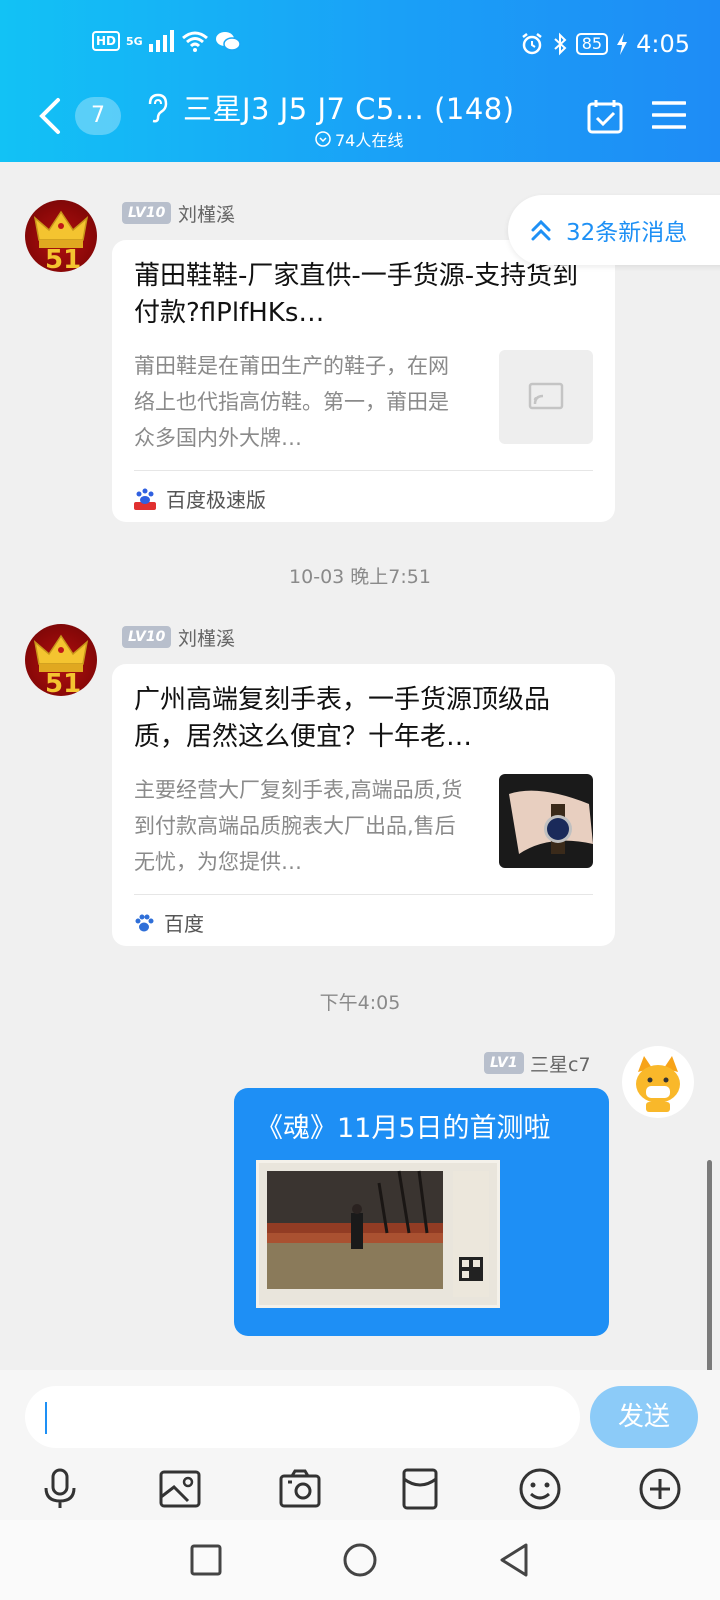 The image size is (720, 1600). What do you see at coordinates (605, 116) in the screenshot?
I see `group-calendar-icon` at bounding box center [605, 116].